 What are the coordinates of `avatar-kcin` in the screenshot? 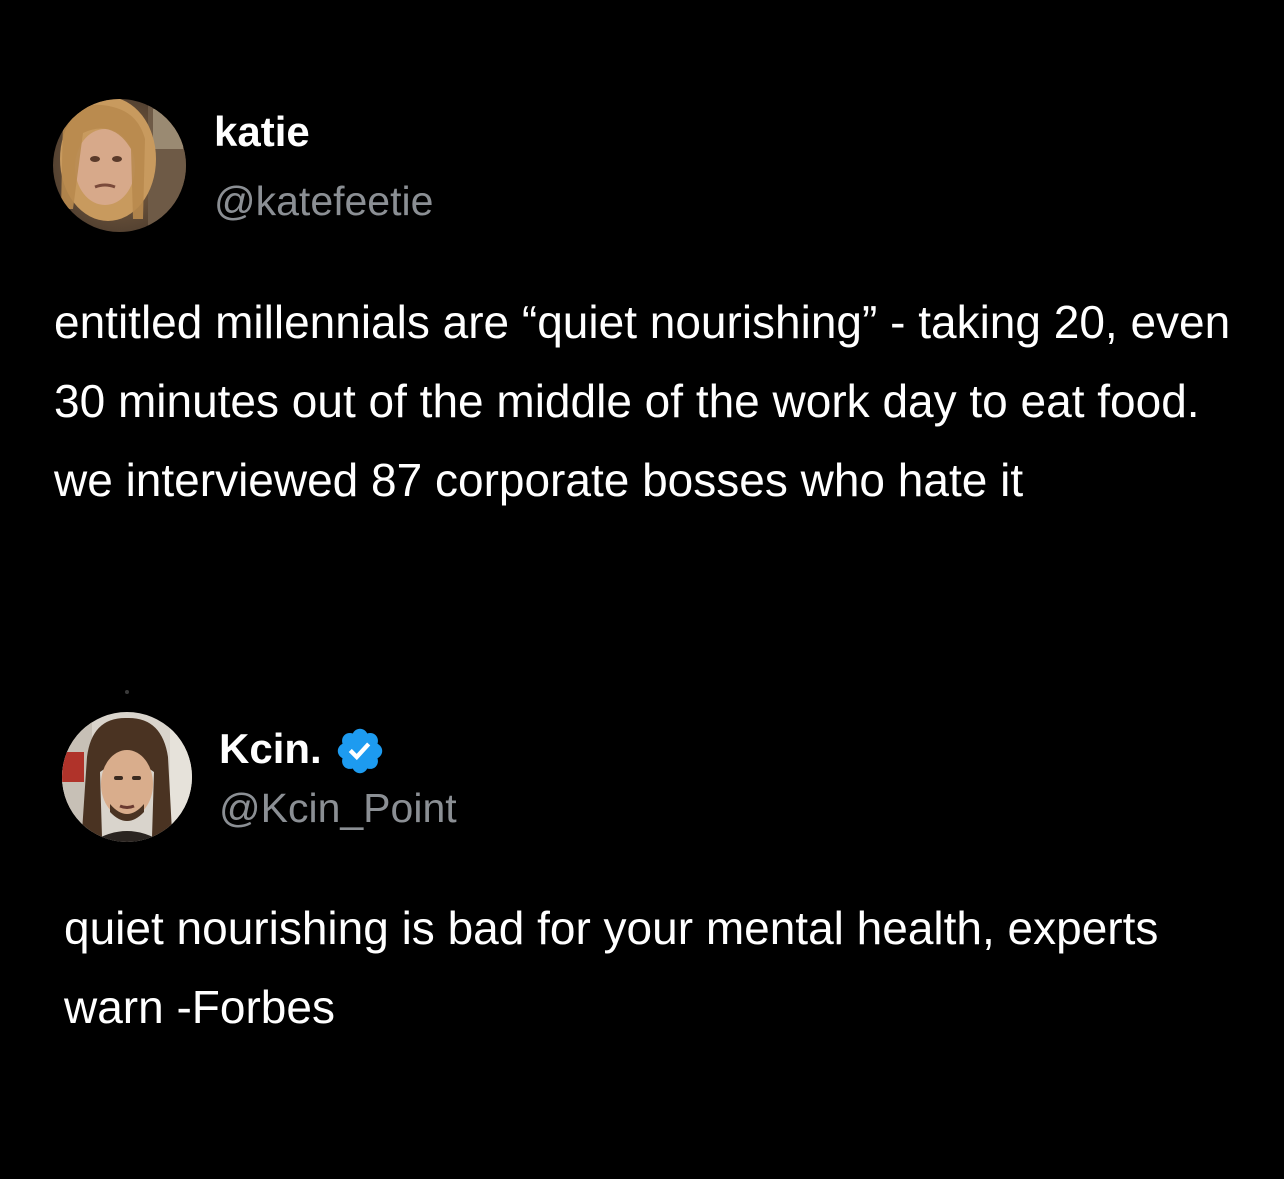 It's located at (127, 777).